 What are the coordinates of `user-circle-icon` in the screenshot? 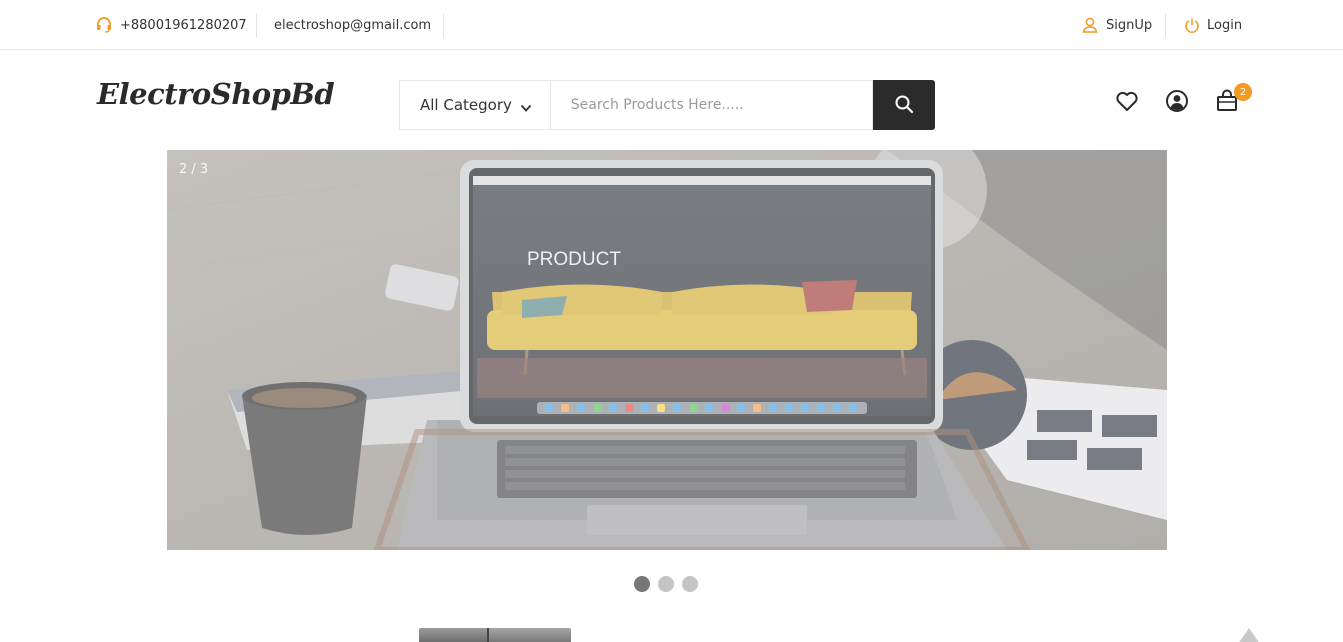 It's located at (1177, 103).